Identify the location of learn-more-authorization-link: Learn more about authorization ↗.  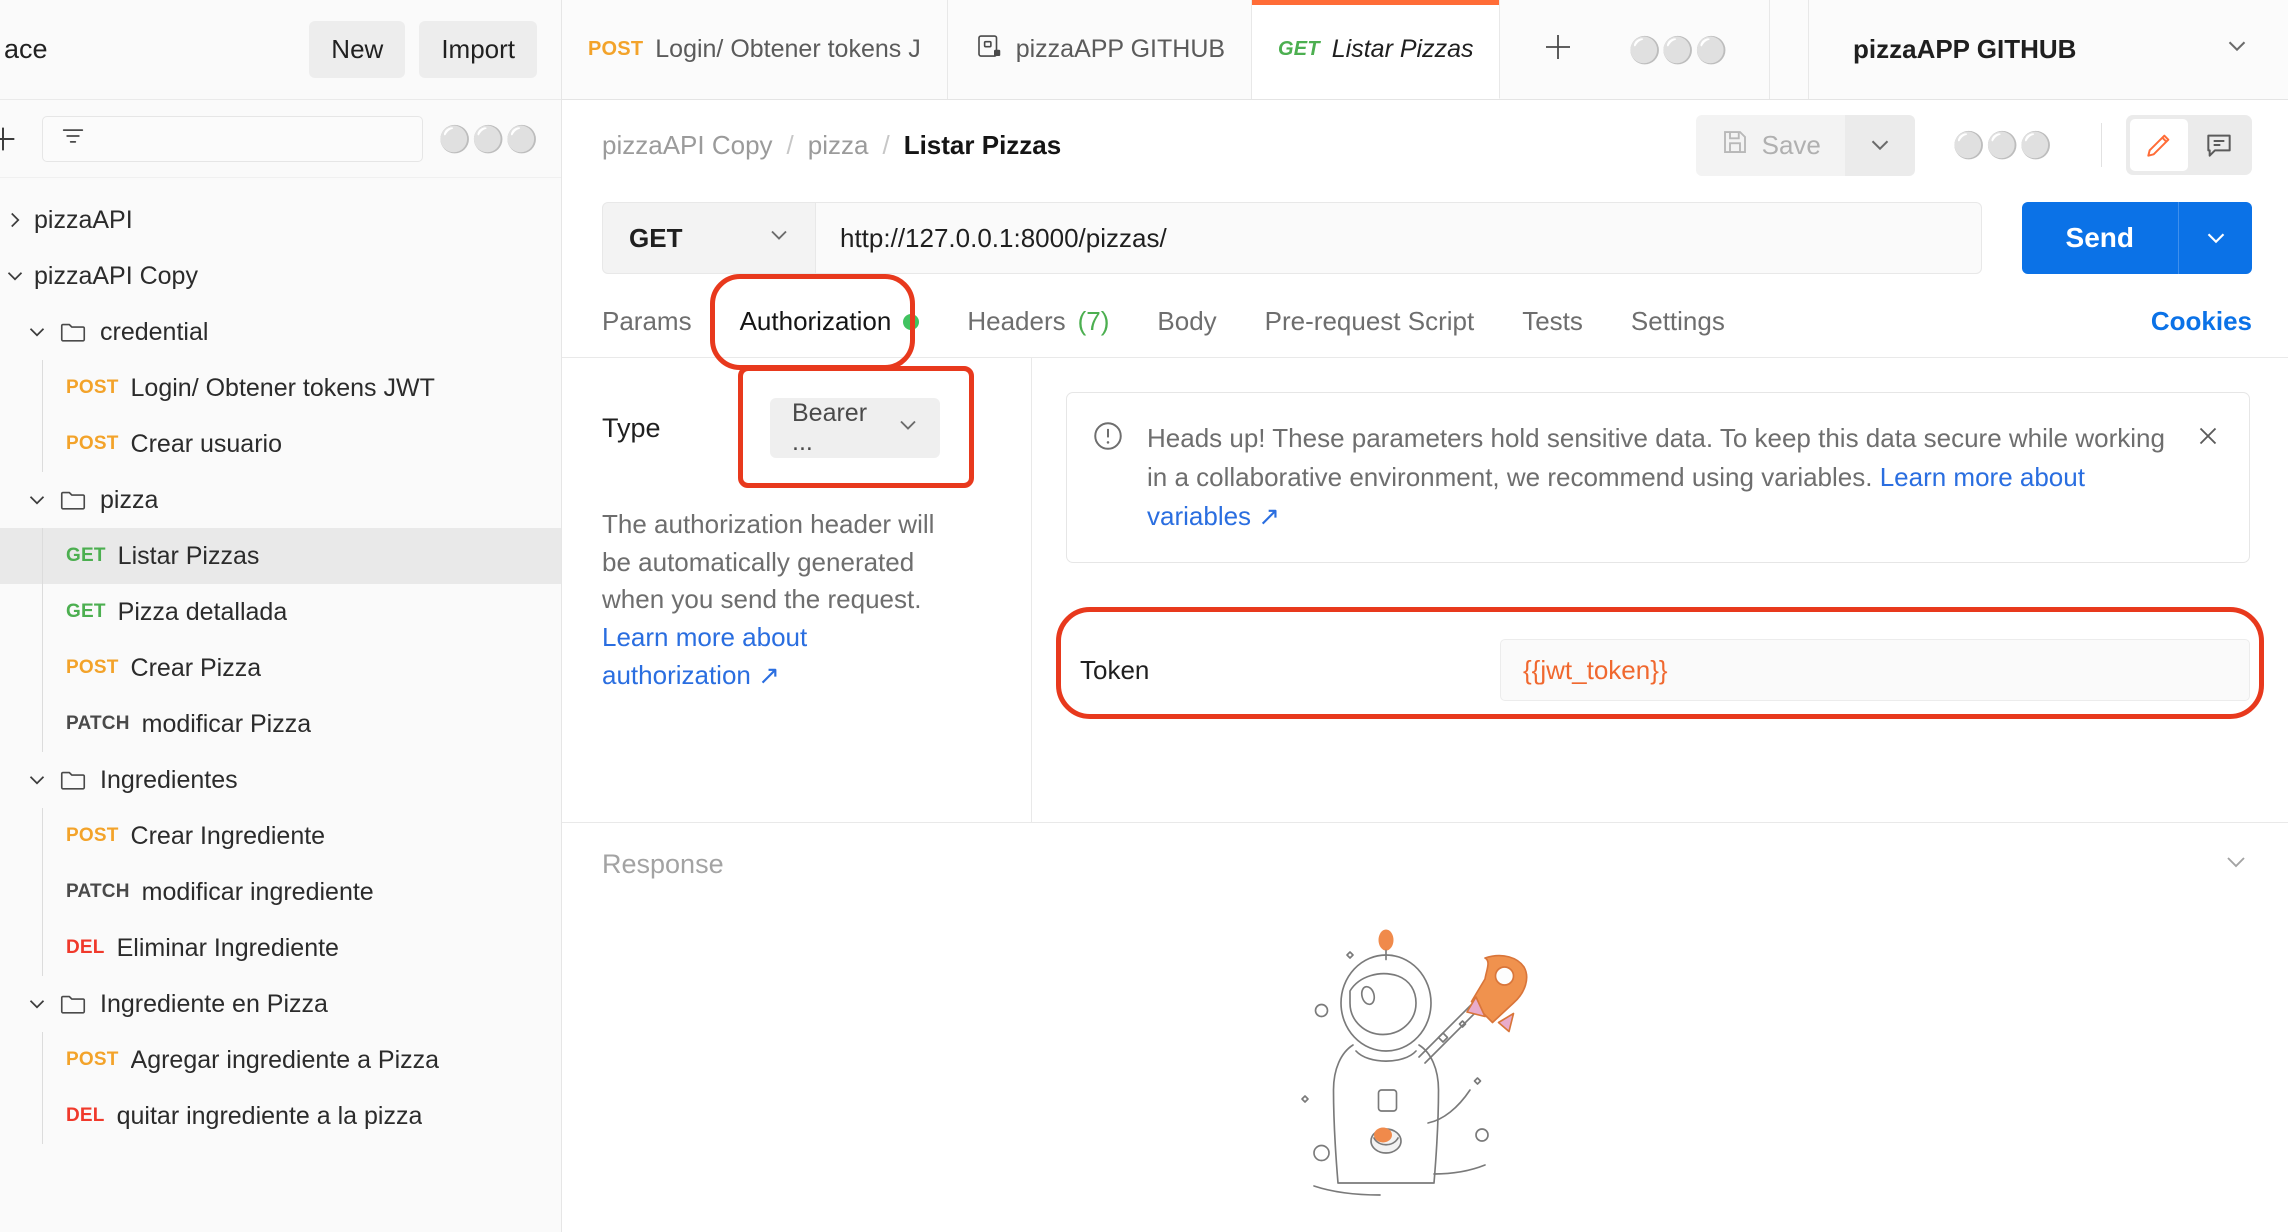
(777, 656).